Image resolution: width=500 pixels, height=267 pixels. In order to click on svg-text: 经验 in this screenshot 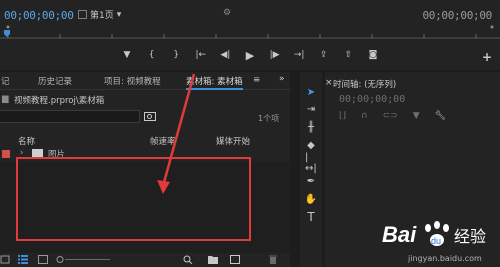, I will do `click(470, 236)`.